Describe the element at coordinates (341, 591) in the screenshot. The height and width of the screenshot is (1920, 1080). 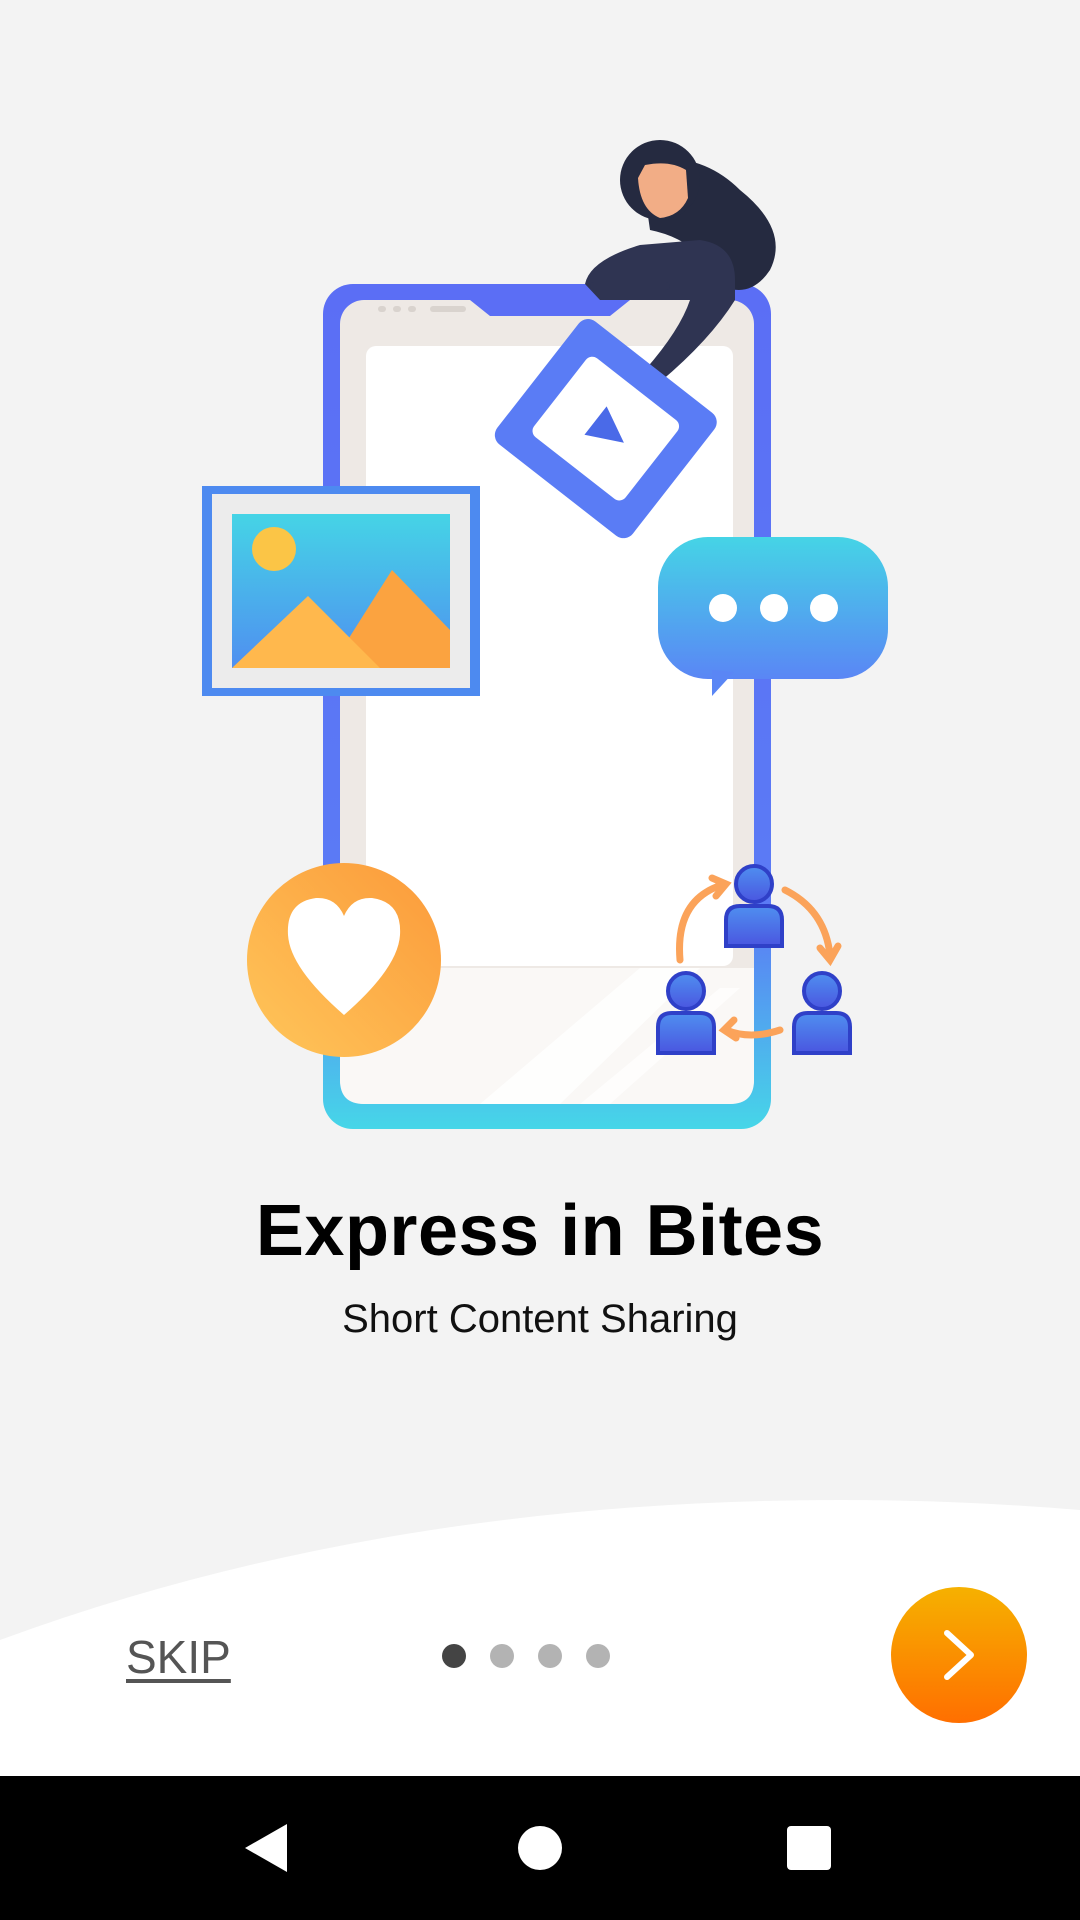
I see `picture-frame-graphic` at that location.